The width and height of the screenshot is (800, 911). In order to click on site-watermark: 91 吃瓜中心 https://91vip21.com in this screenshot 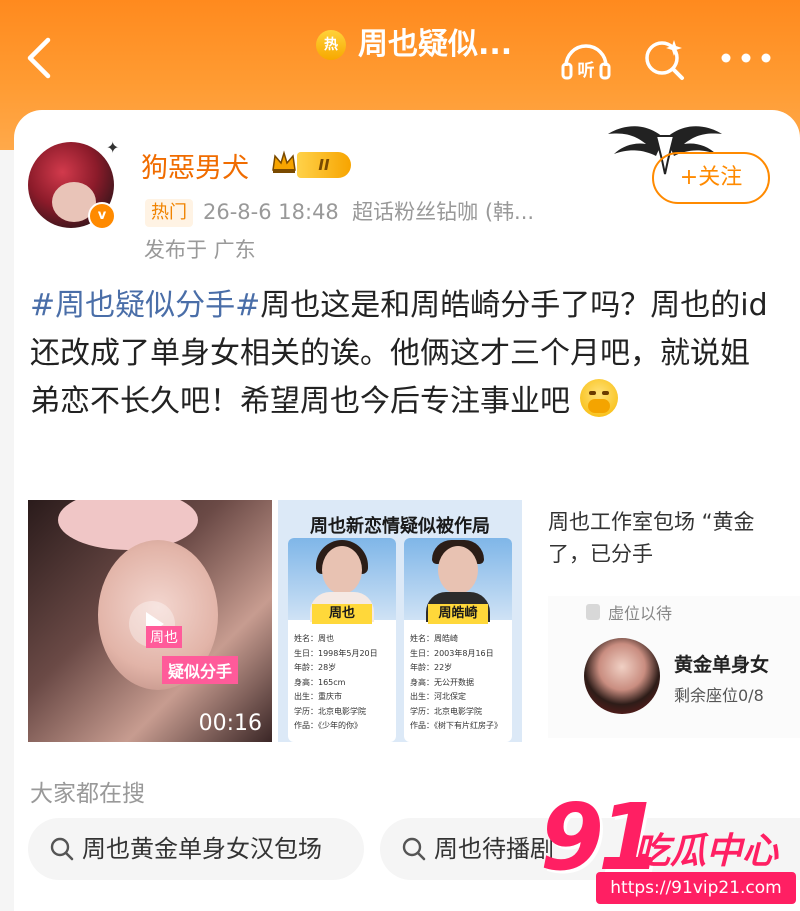, I will do `click(665, 850)`.